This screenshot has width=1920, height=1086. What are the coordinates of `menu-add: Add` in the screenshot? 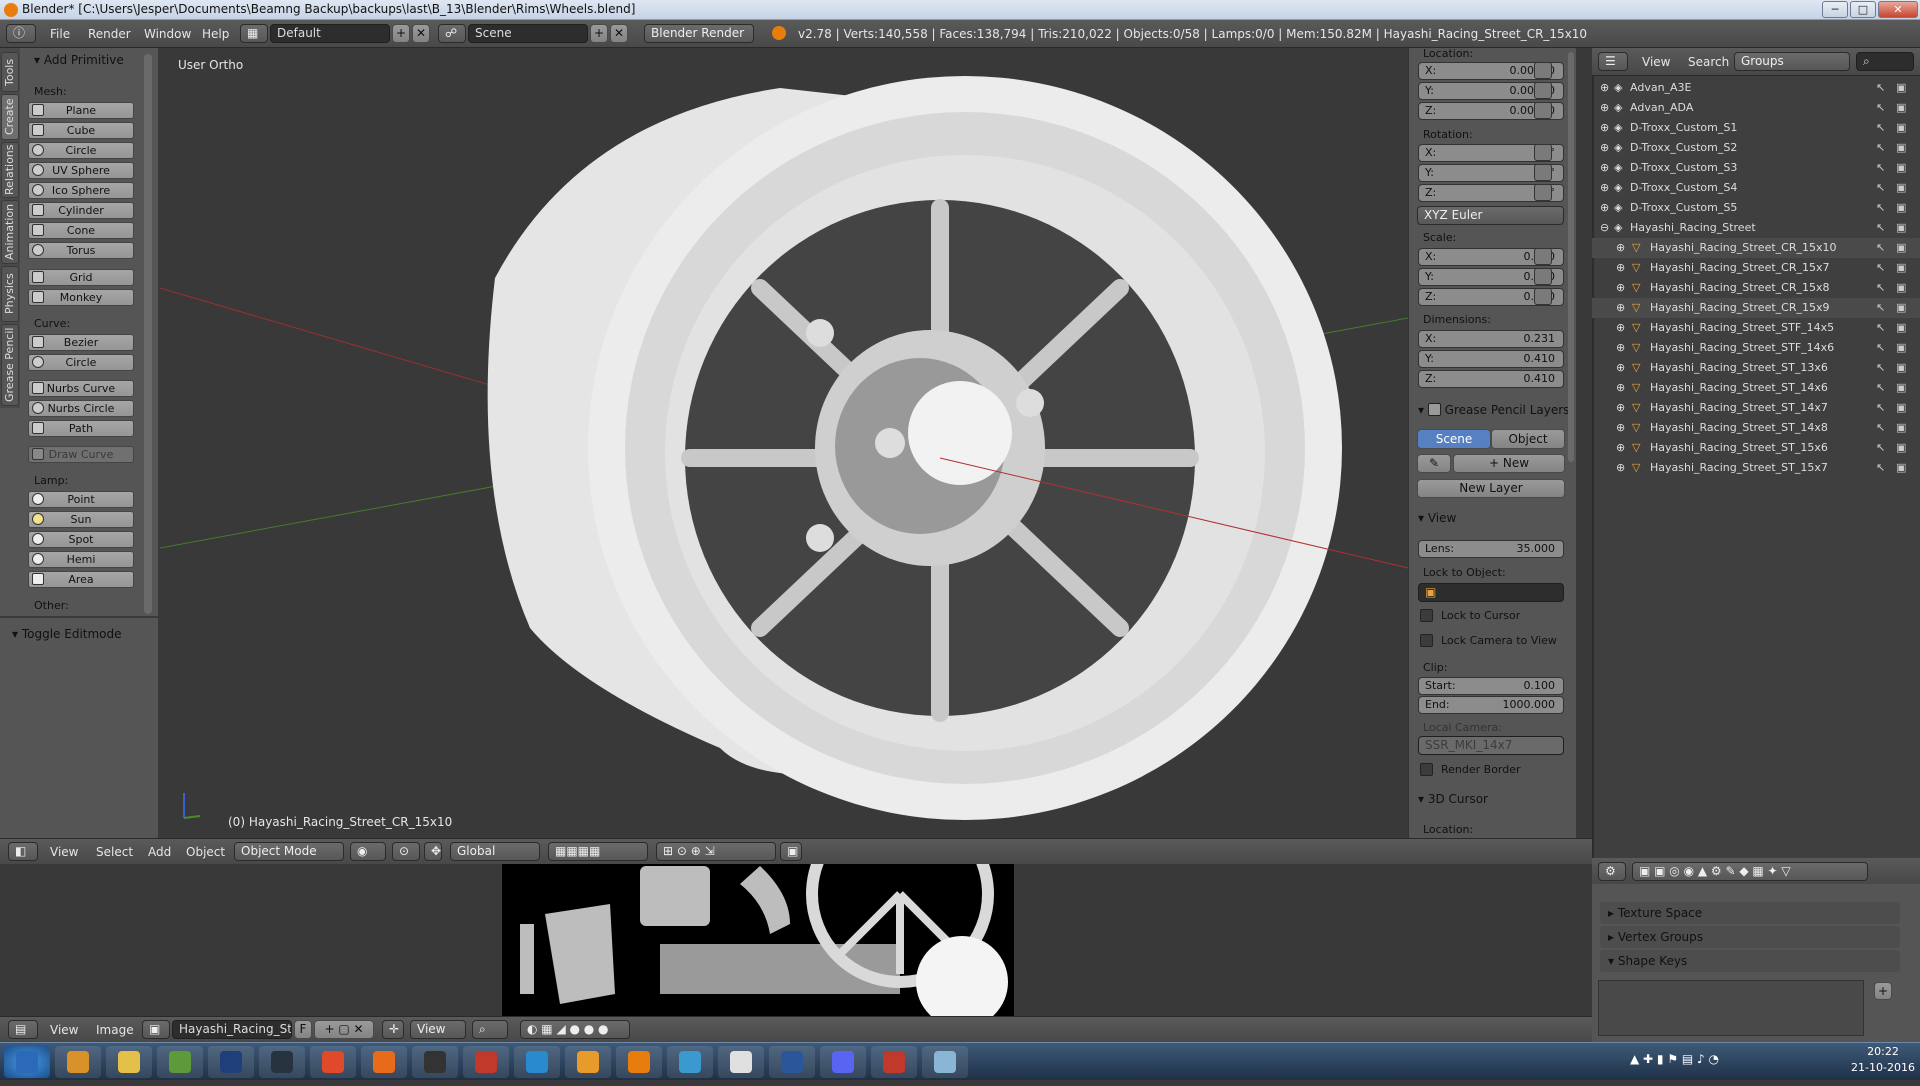 It's located at (159, 852).